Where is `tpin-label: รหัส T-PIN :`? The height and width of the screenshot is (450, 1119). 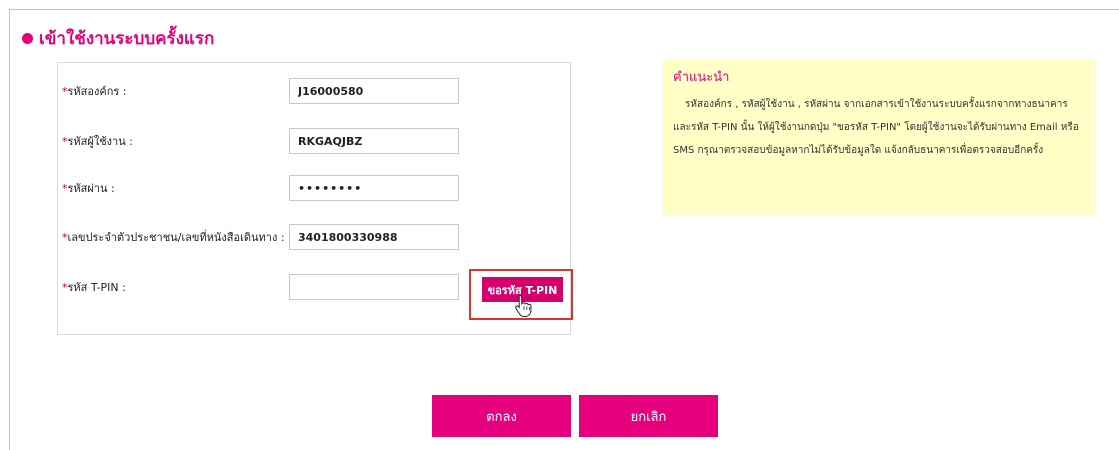 tpin-label: รหัส T-PIN : is located at coordinates (96, 287).